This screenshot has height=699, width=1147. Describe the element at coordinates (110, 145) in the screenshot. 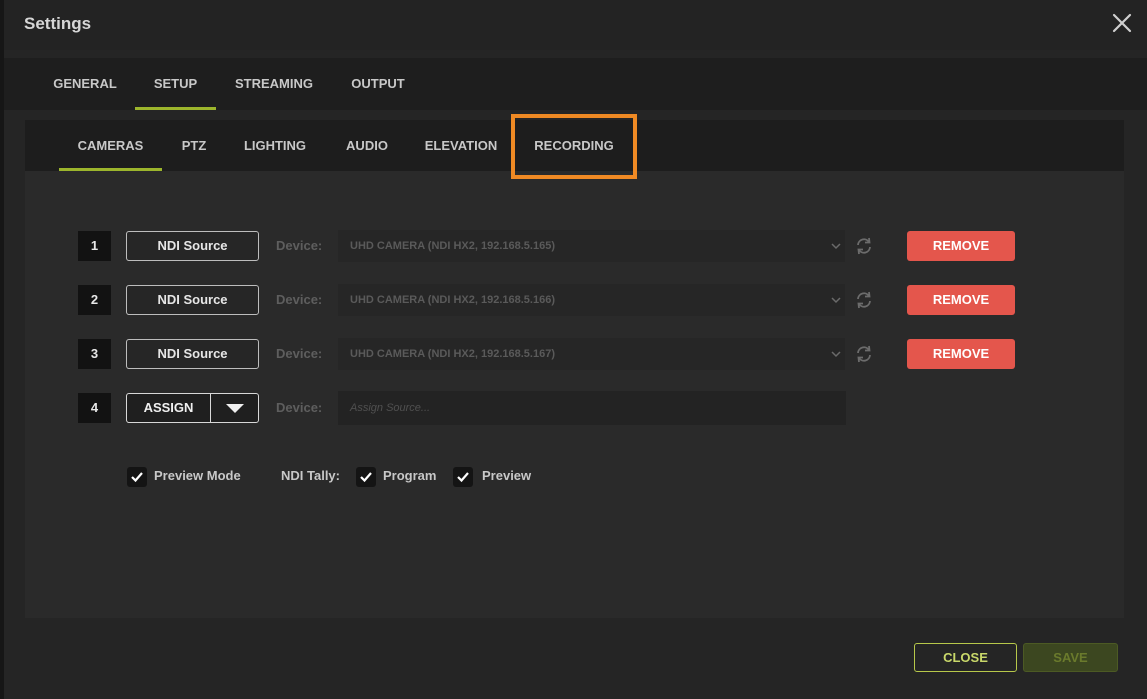

I see `tab-cameras: CAMERAS` at that location.